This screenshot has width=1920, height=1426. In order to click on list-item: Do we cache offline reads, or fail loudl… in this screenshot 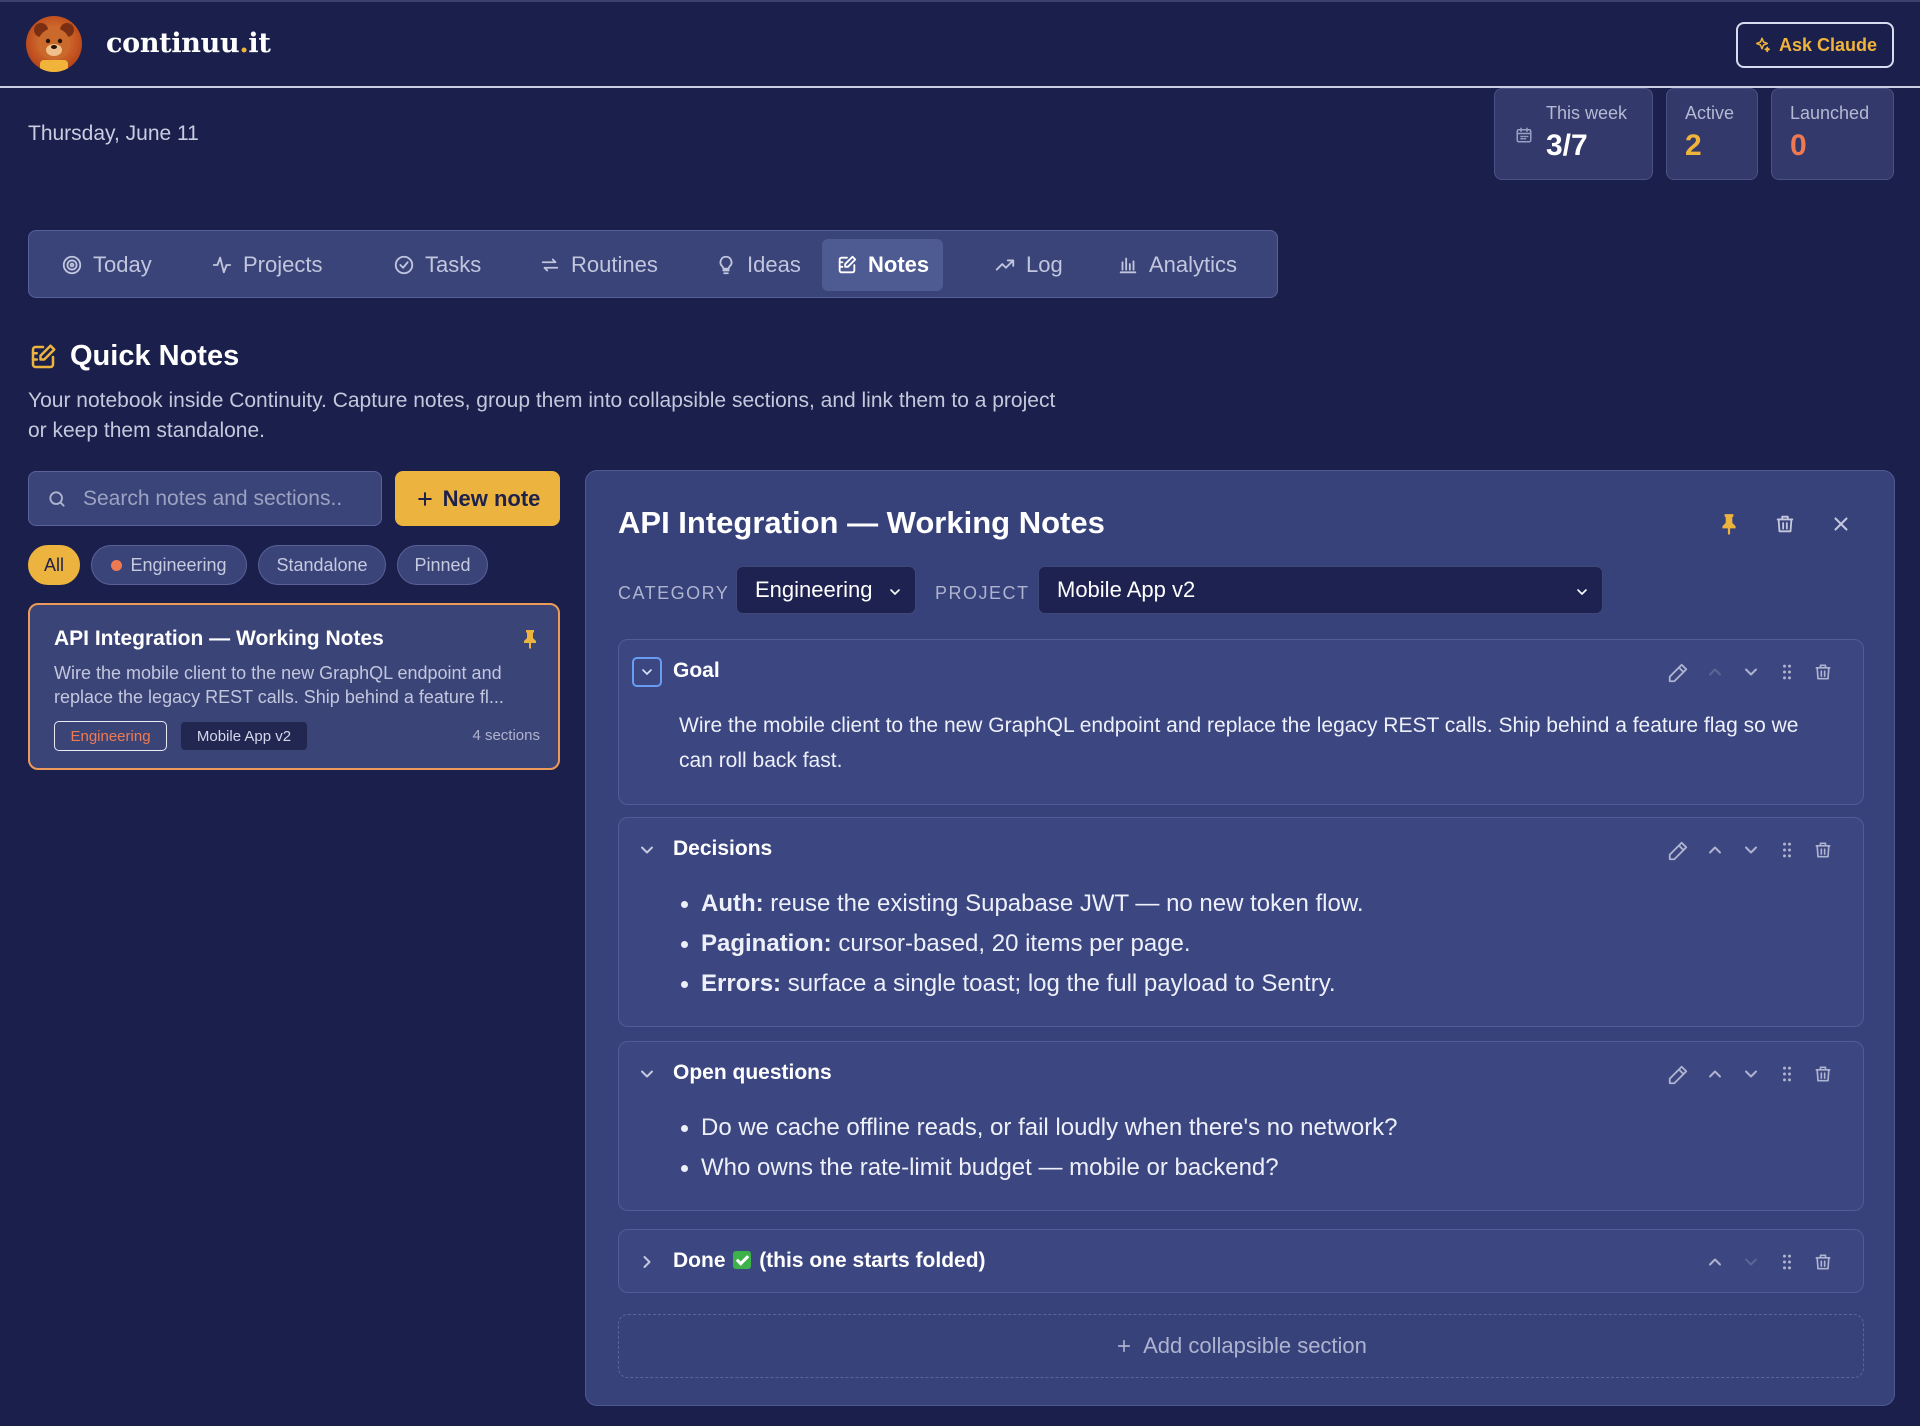, I will do `click(1246, 1128)`.